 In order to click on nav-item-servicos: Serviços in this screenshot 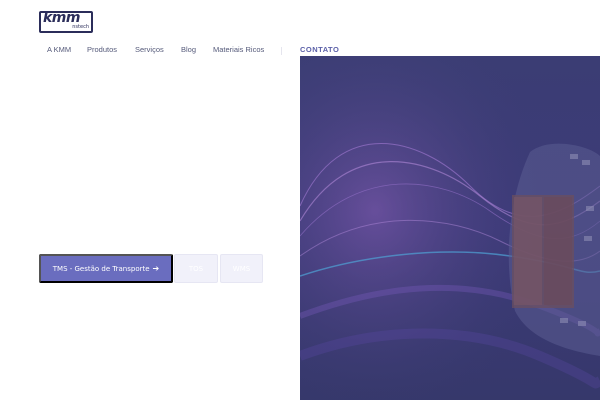, I will do `click(149, 49)`.